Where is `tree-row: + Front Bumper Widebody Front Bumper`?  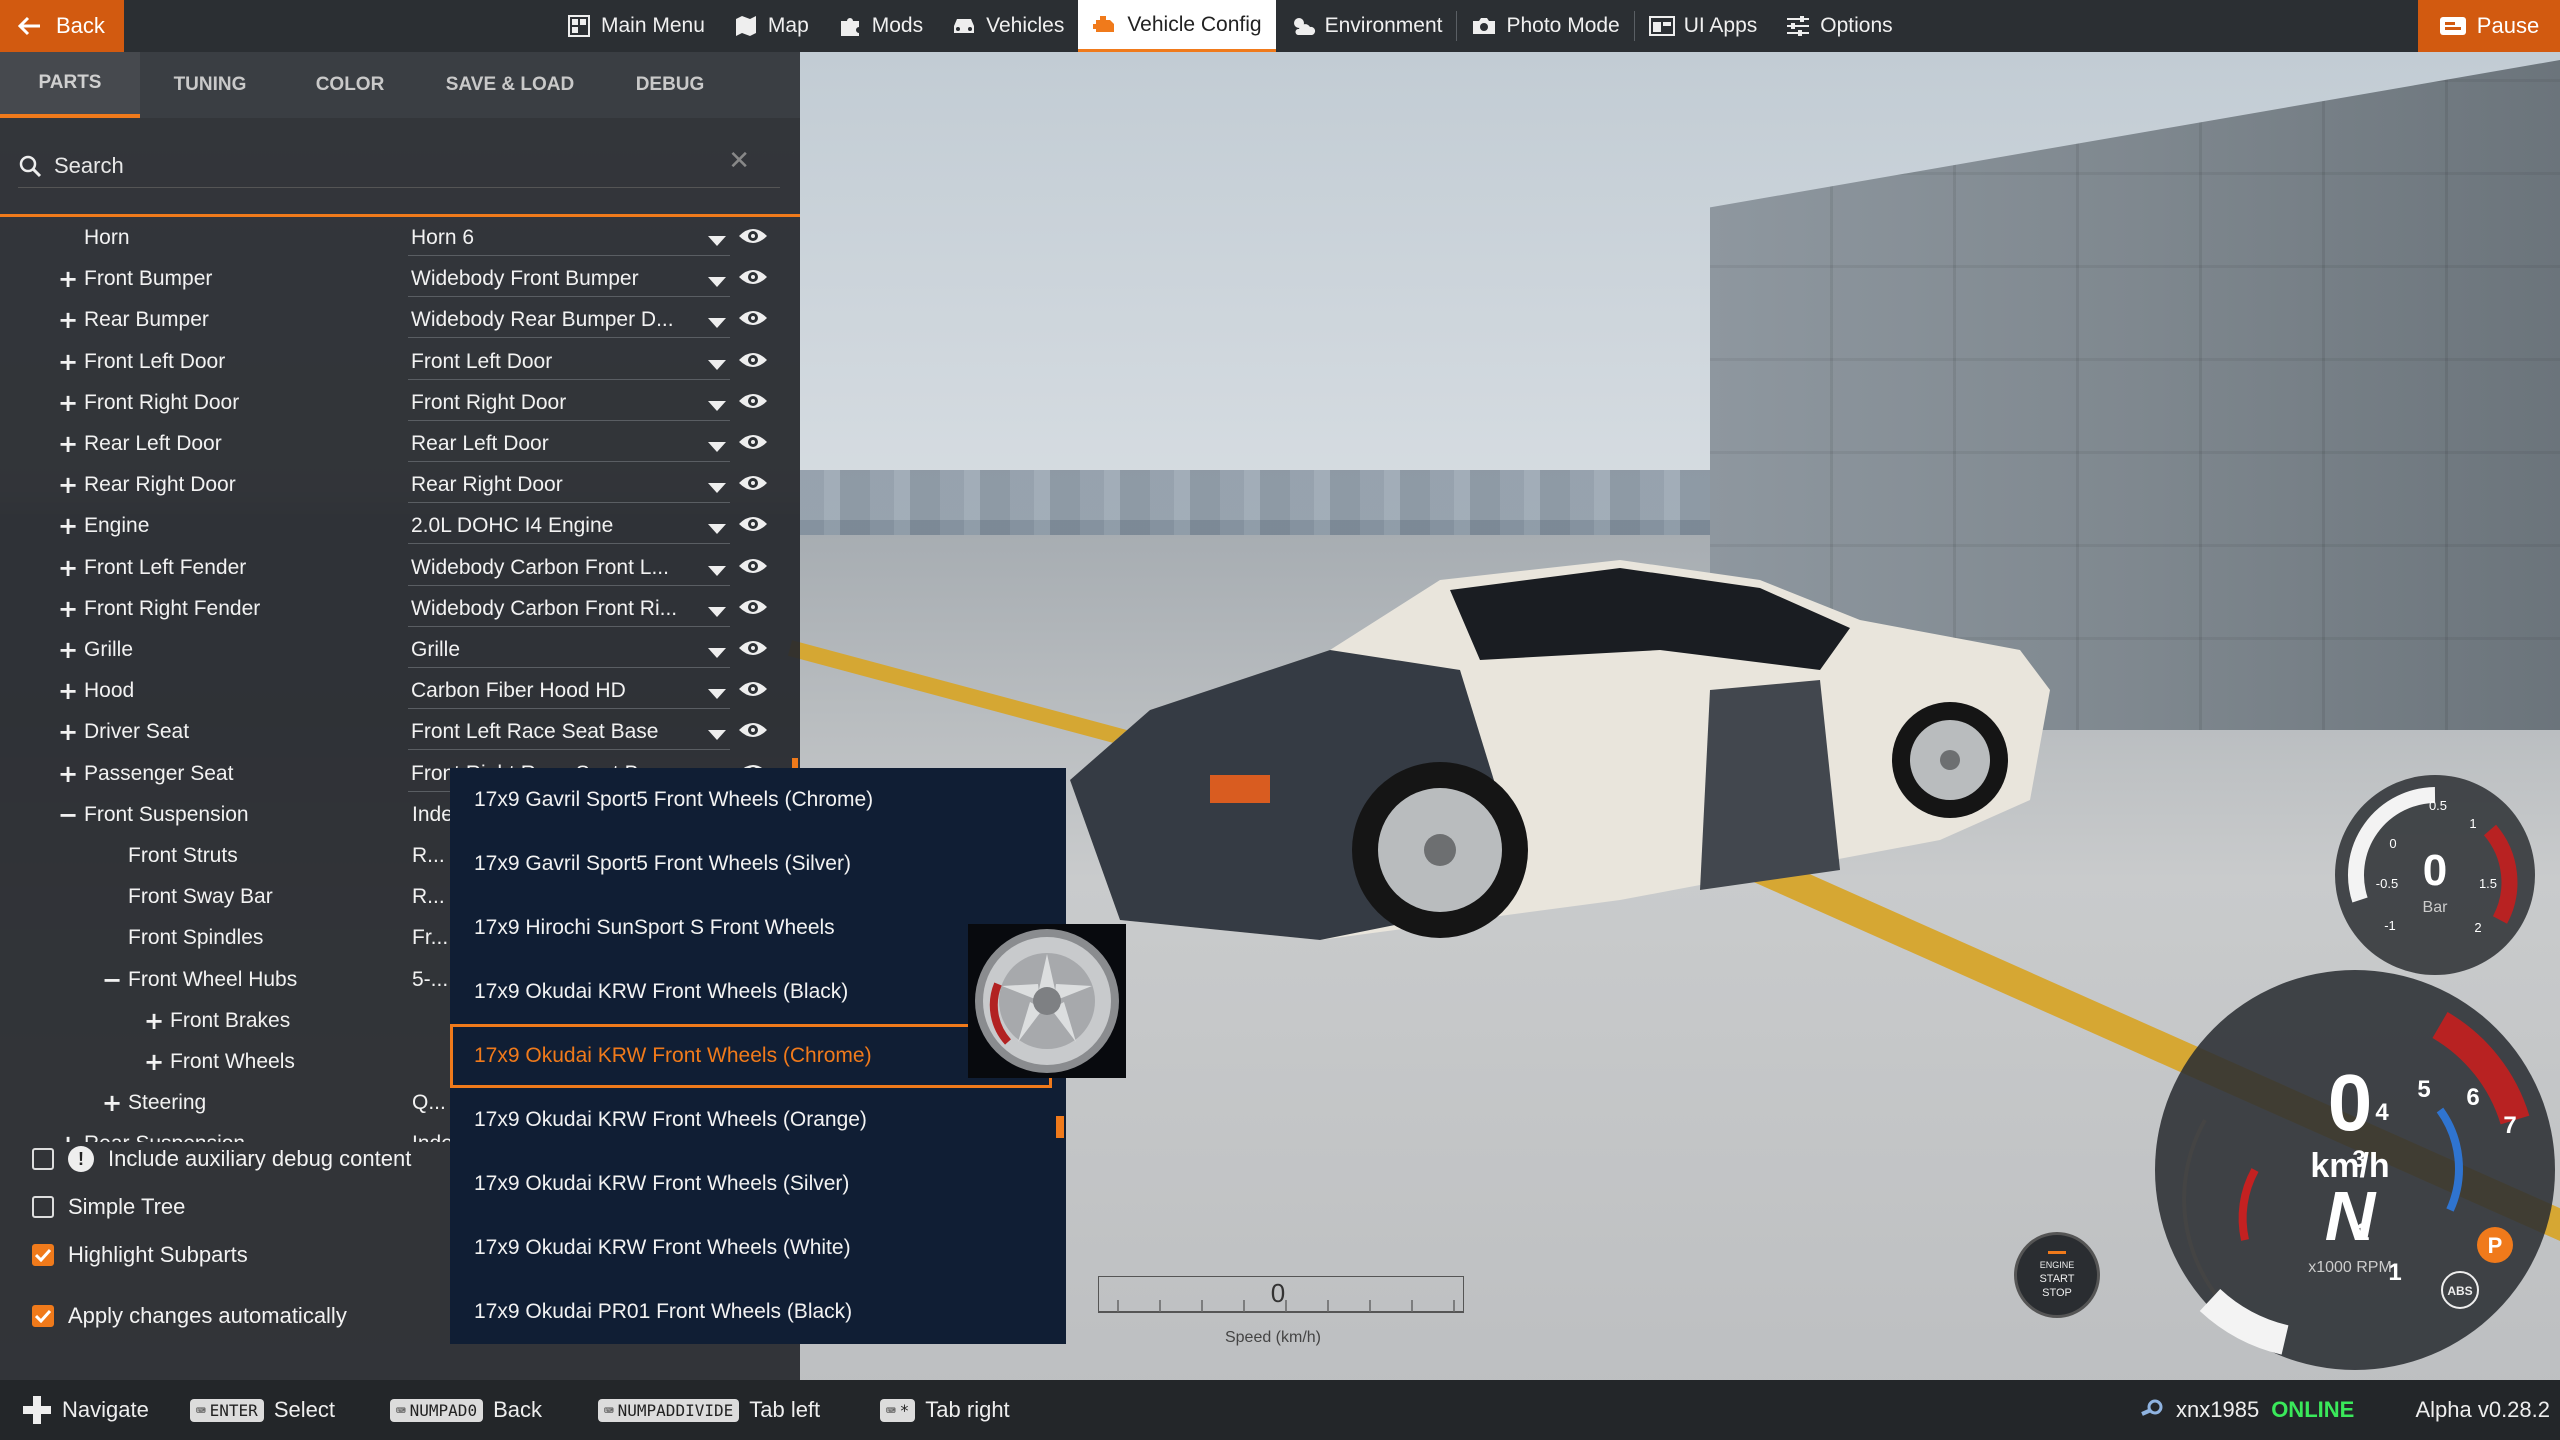
tree-row: + Front Bumper Widebody Front Bumper is located at coordinates (395, 279).